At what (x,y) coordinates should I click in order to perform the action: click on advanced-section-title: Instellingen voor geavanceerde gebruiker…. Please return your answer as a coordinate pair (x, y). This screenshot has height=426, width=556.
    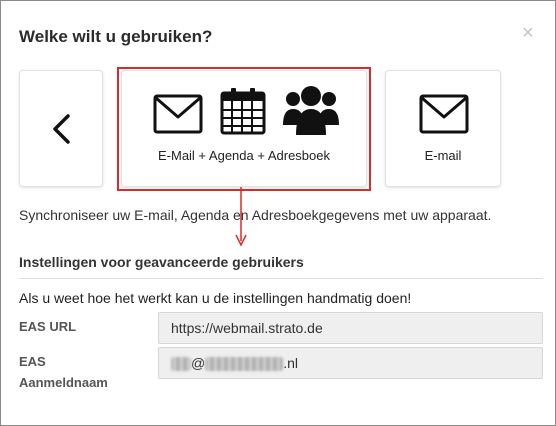
    Looking at the image, I should click on (161, 262).